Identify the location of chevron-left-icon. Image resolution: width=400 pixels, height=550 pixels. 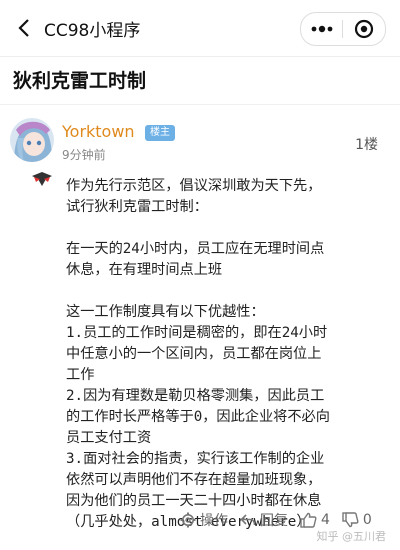
(23, 28).